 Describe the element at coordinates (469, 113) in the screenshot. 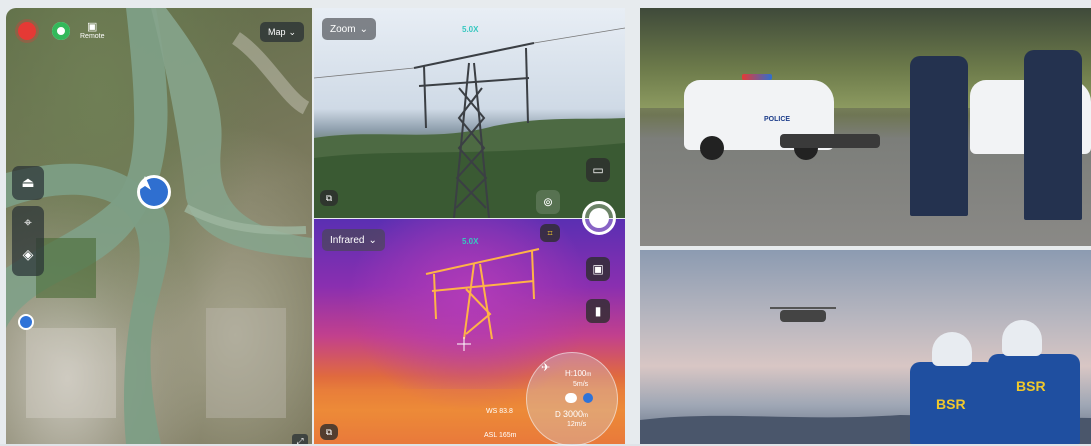

I see `zoom-camera-view: Zoom ⌄ 5.0X ▭ ⊚ ⧉` at that location.